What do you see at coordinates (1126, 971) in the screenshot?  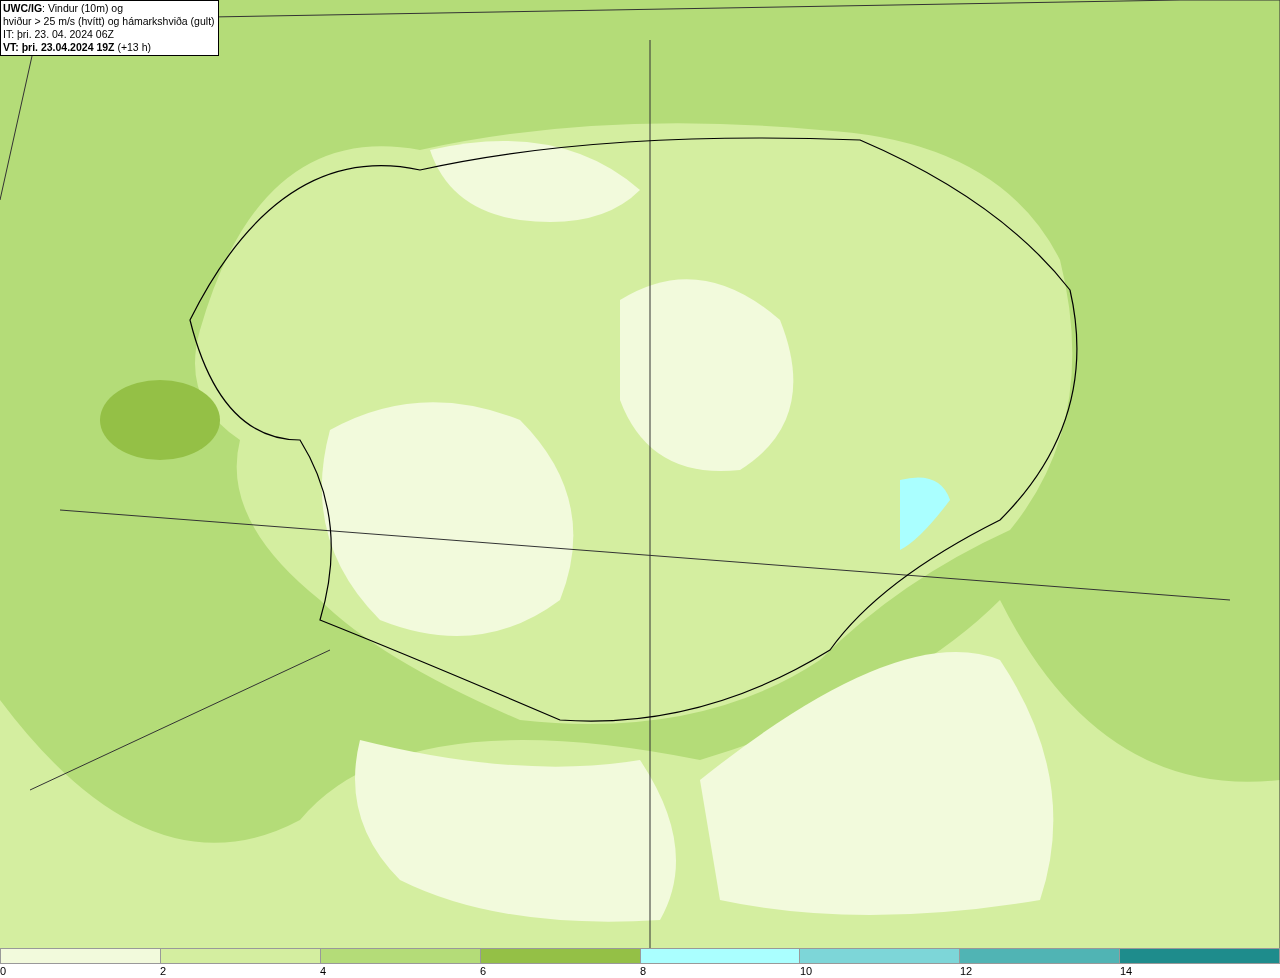 I see `scale-tick-label: 14` at bounding box center [1126, 971].